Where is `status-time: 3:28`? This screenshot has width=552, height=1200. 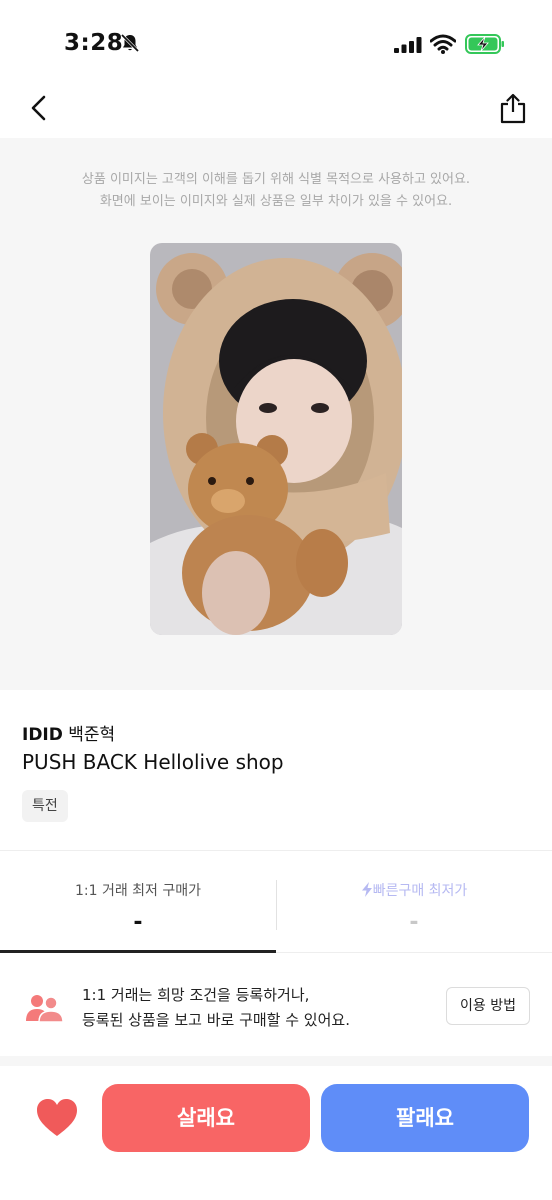
status-time: 3:28 is located at coordinates (94, 43).